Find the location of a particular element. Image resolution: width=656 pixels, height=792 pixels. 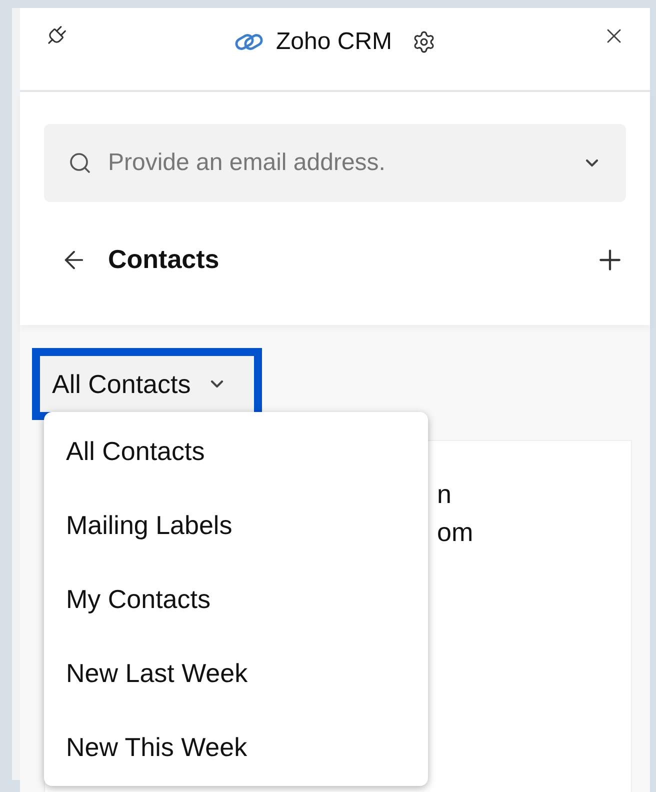

view-selector: All Contacts is located at coordinates (147, 384).